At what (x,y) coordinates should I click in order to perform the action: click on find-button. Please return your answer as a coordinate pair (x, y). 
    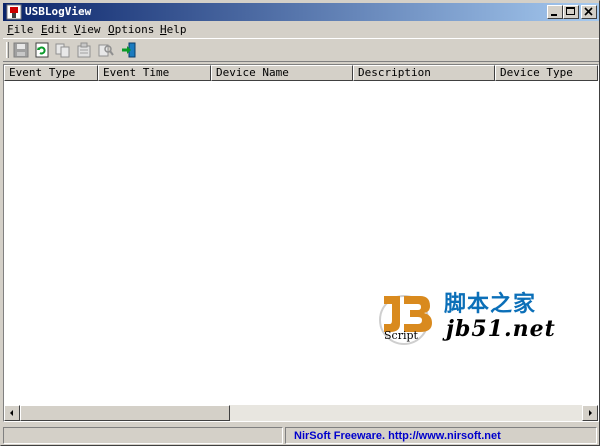
    Looking at the image, I should click on (106, 50).